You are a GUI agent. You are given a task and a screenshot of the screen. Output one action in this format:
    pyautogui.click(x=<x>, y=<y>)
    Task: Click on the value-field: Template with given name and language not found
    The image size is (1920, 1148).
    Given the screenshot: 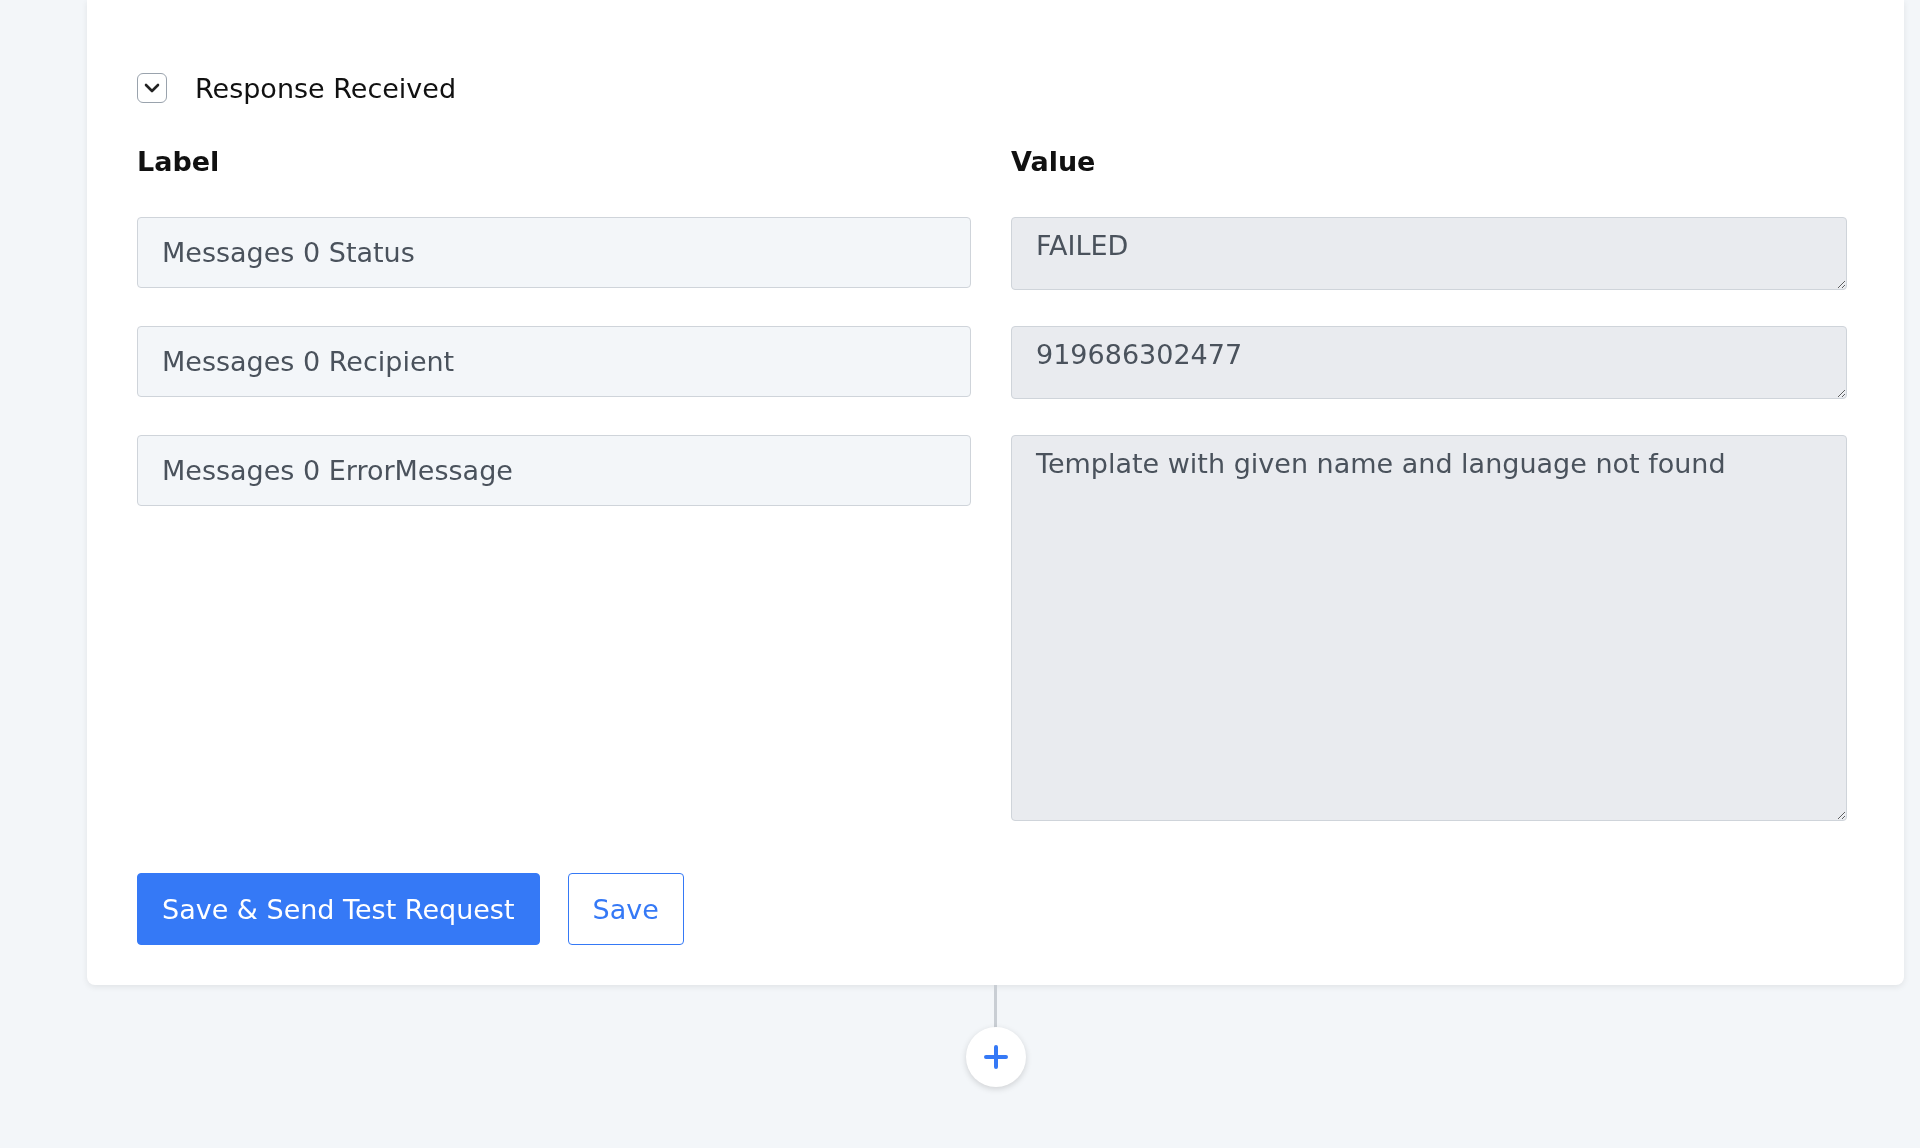 What is the action you would take?
    pyautogui.click(x=1429, y=628)
    